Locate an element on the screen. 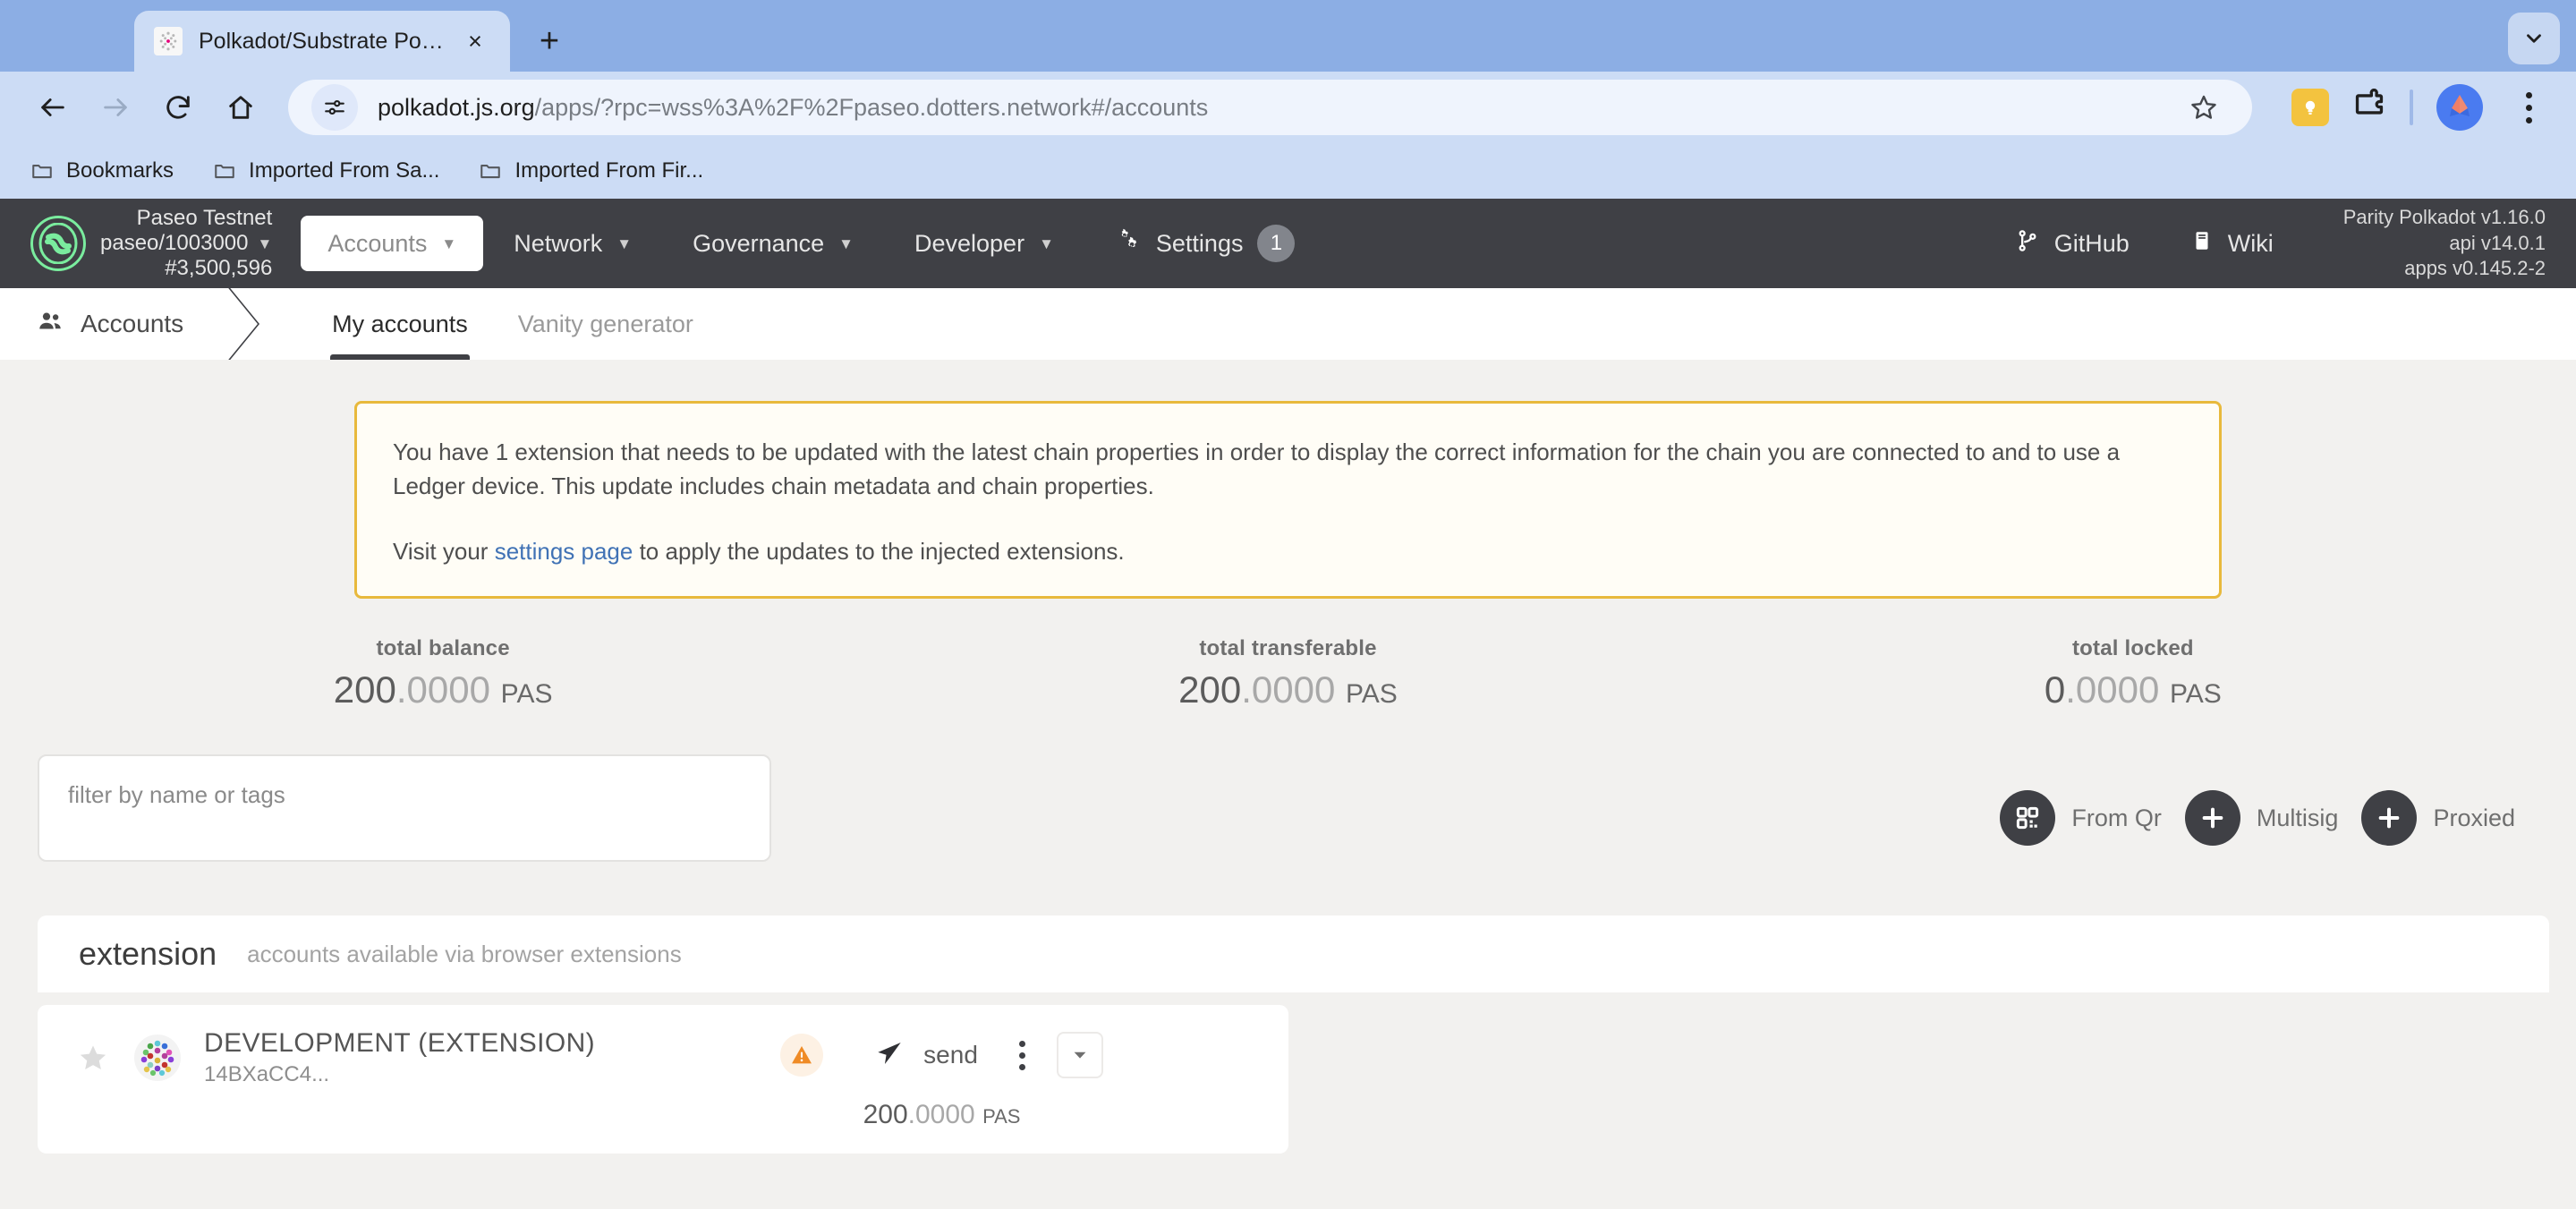 This screenshot has height=1209, width=2576. summary-value: 0.0000 PAS is located at coordinates (2133, 690).